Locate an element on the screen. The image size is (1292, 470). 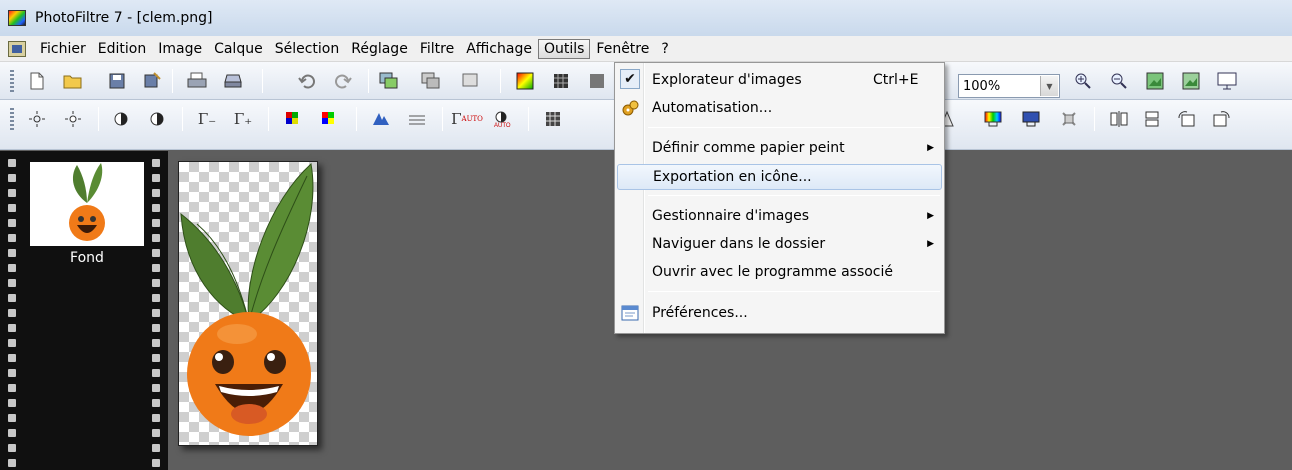
preferences-window-icon is located at coordinates (630, 313).